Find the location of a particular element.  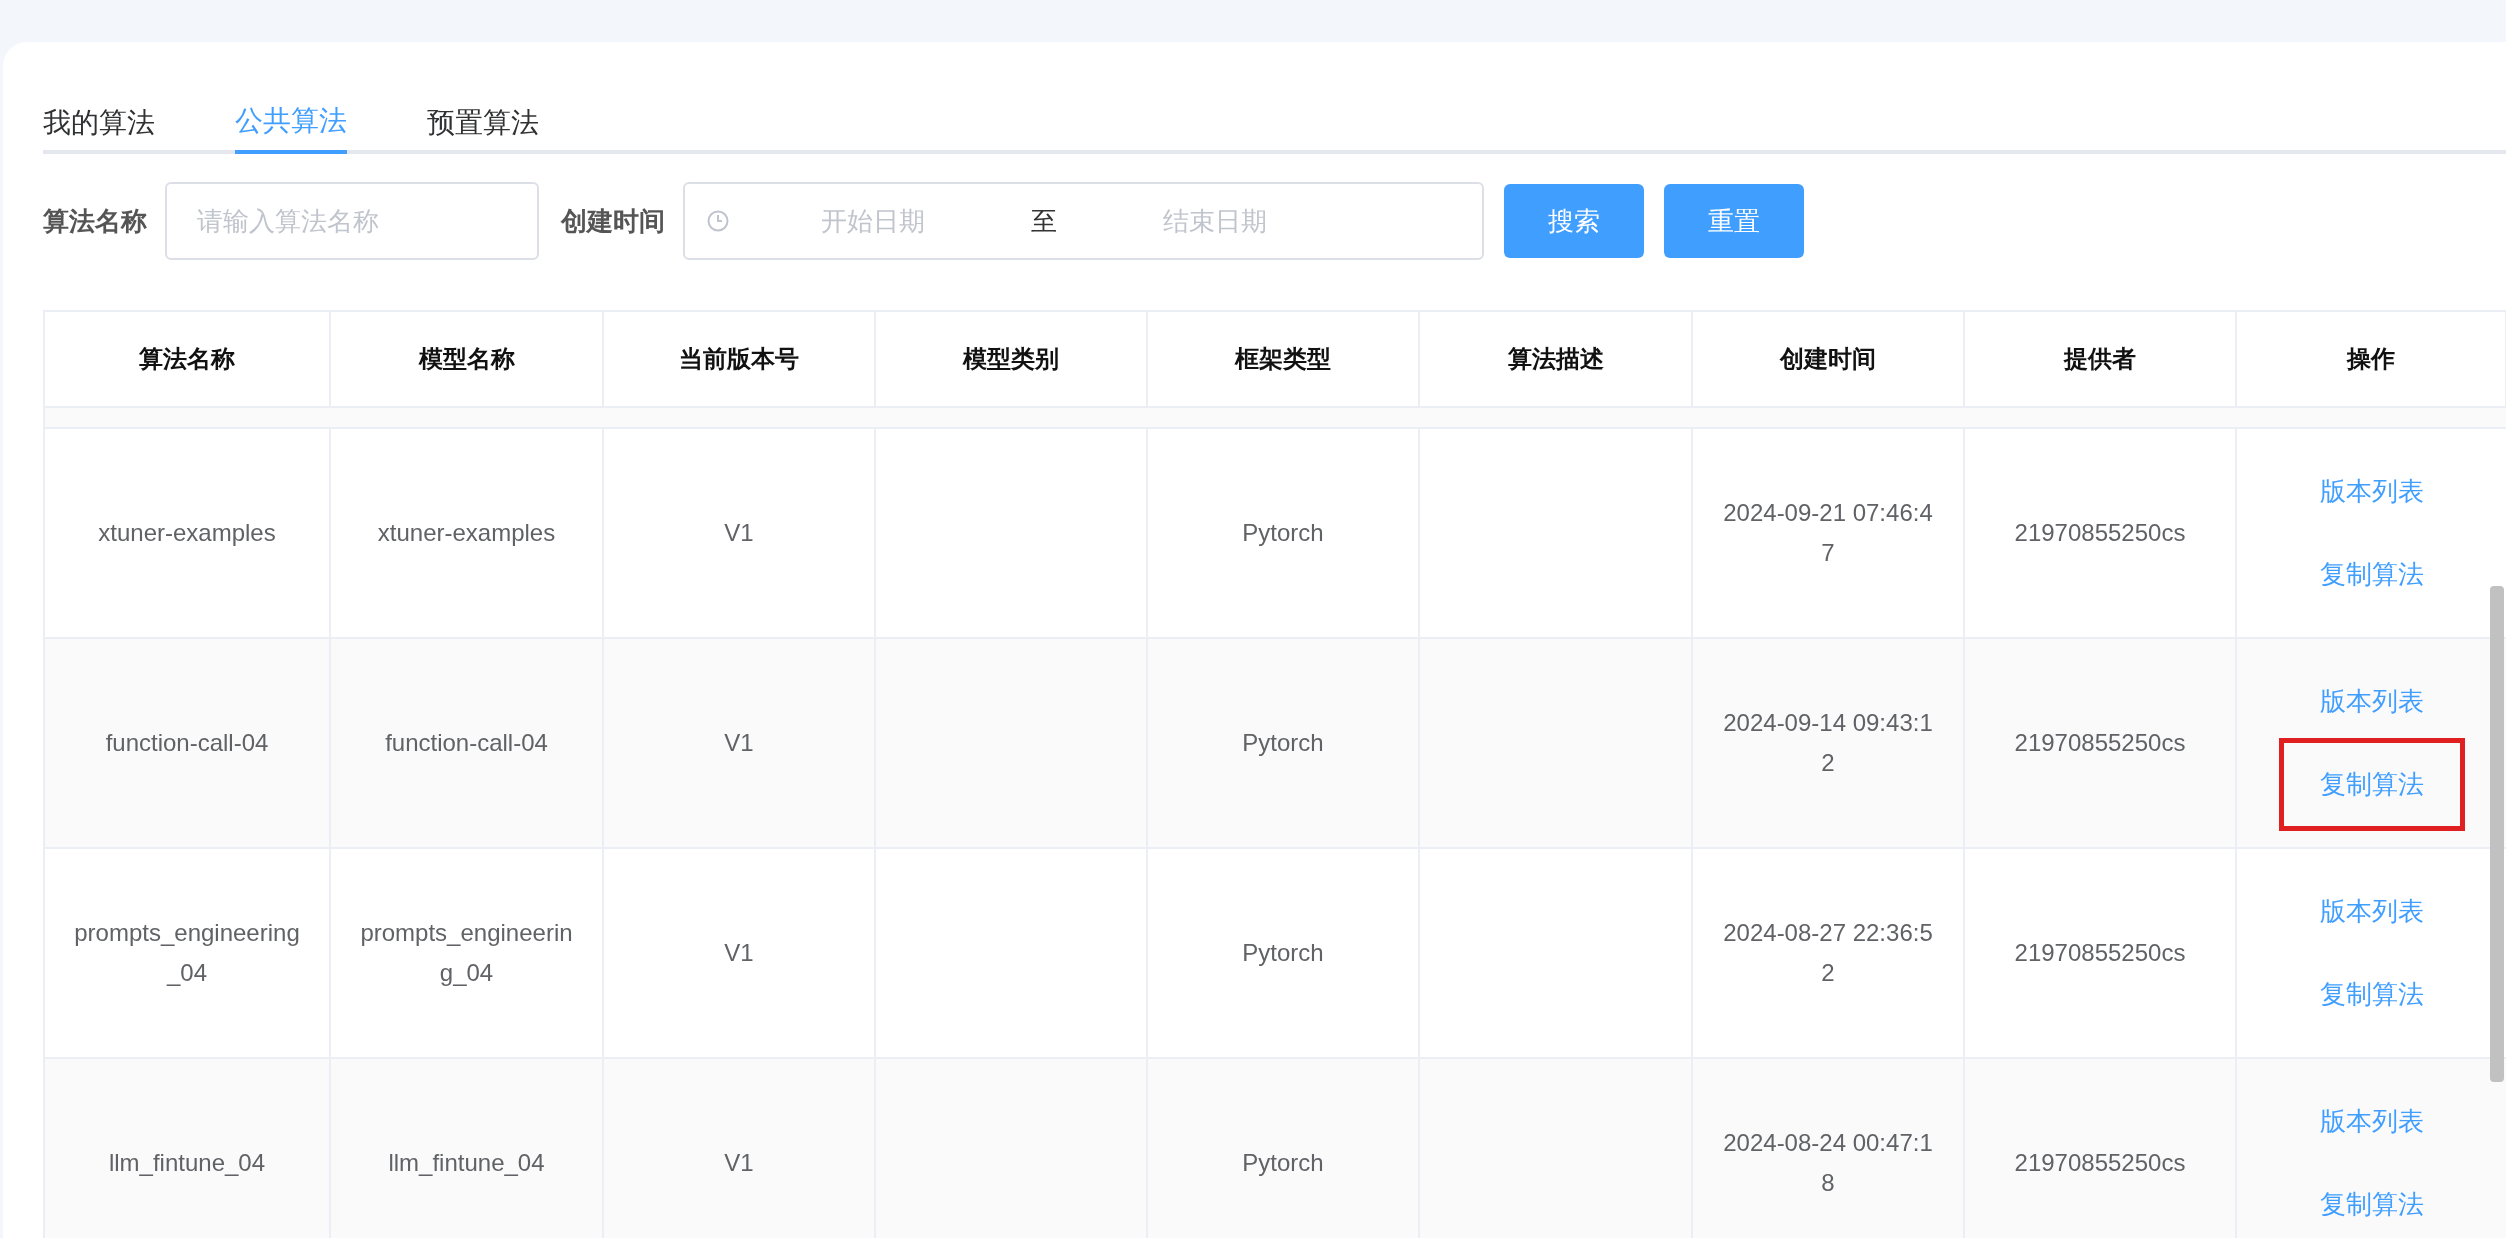

tab: 我的算法 is located at coordinates (99, 123).